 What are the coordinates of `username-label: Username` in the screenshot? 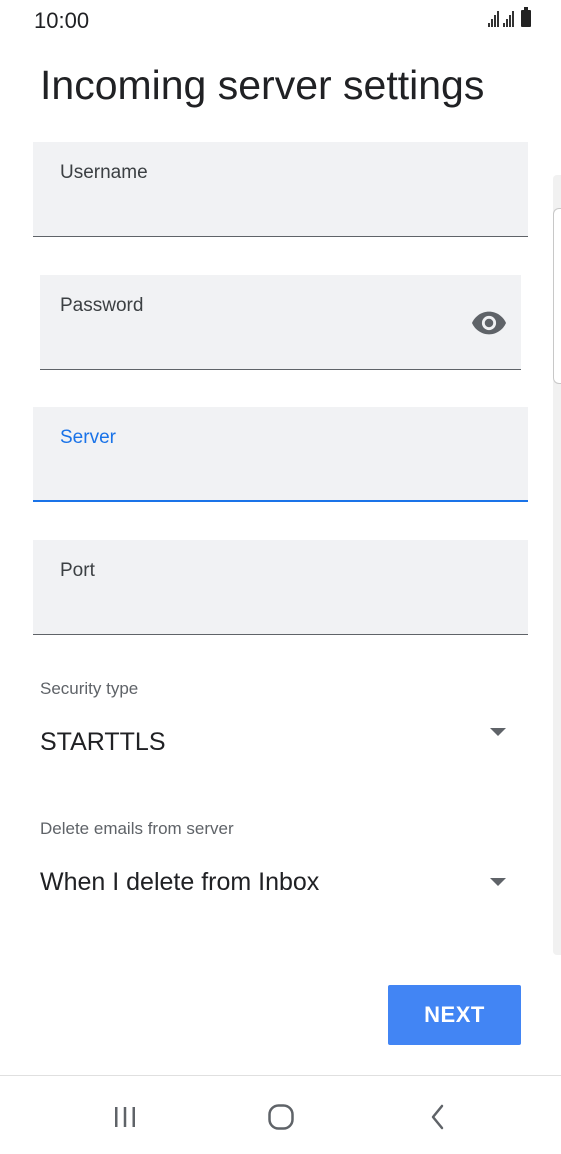 It's located at (104, 172).